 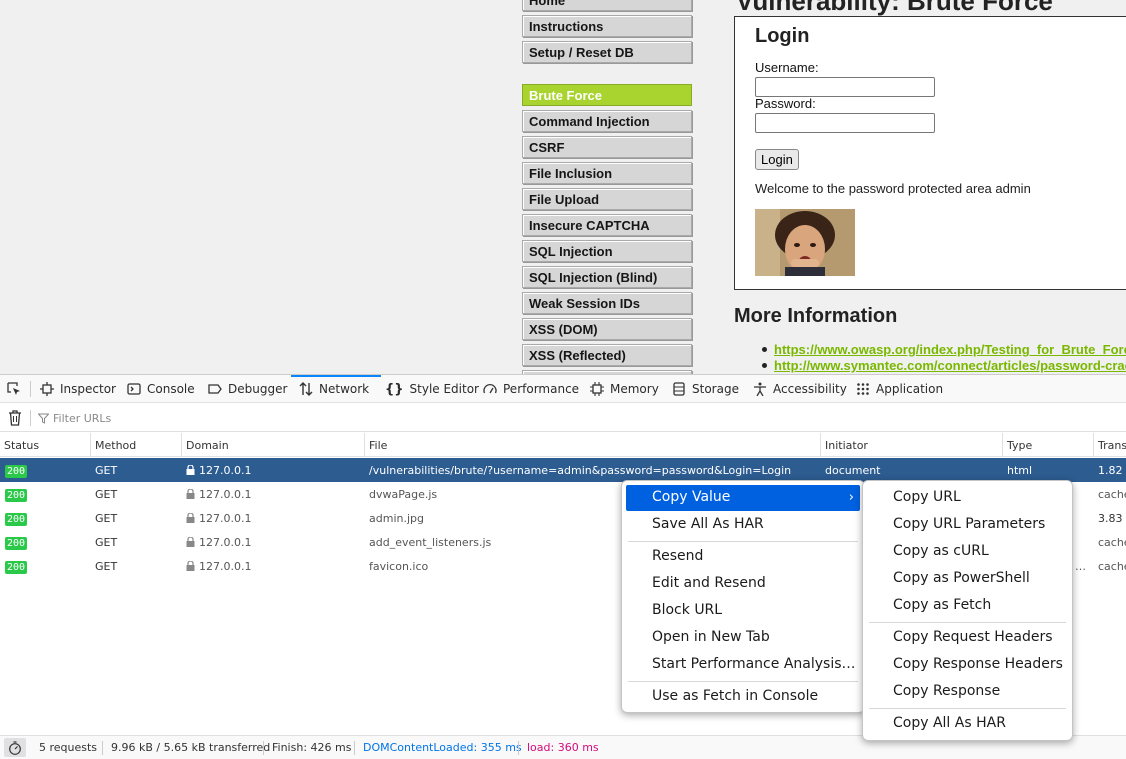 I want to click on type-cell: html, so click(x=1020, y=470).